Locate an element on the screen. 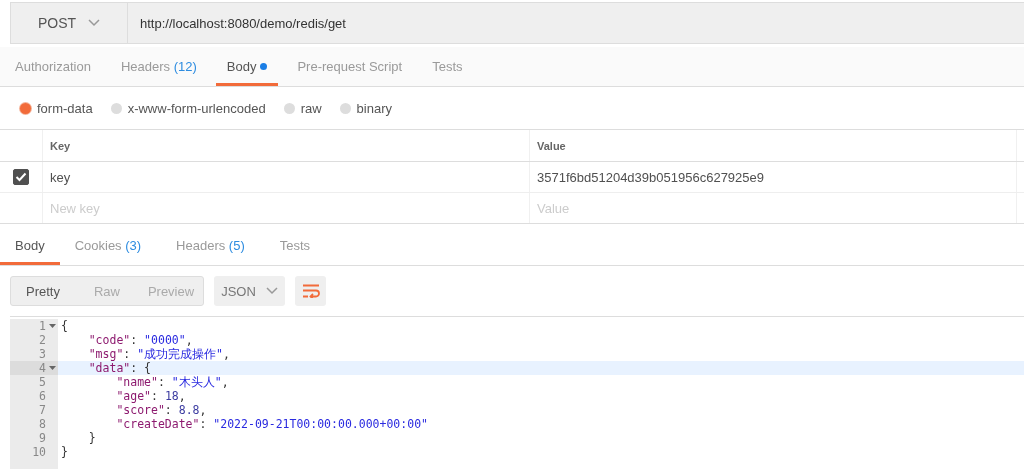 The width and height of the screenshot is (1024, 469). line-number: 3 is located at coordinates (42, 354).